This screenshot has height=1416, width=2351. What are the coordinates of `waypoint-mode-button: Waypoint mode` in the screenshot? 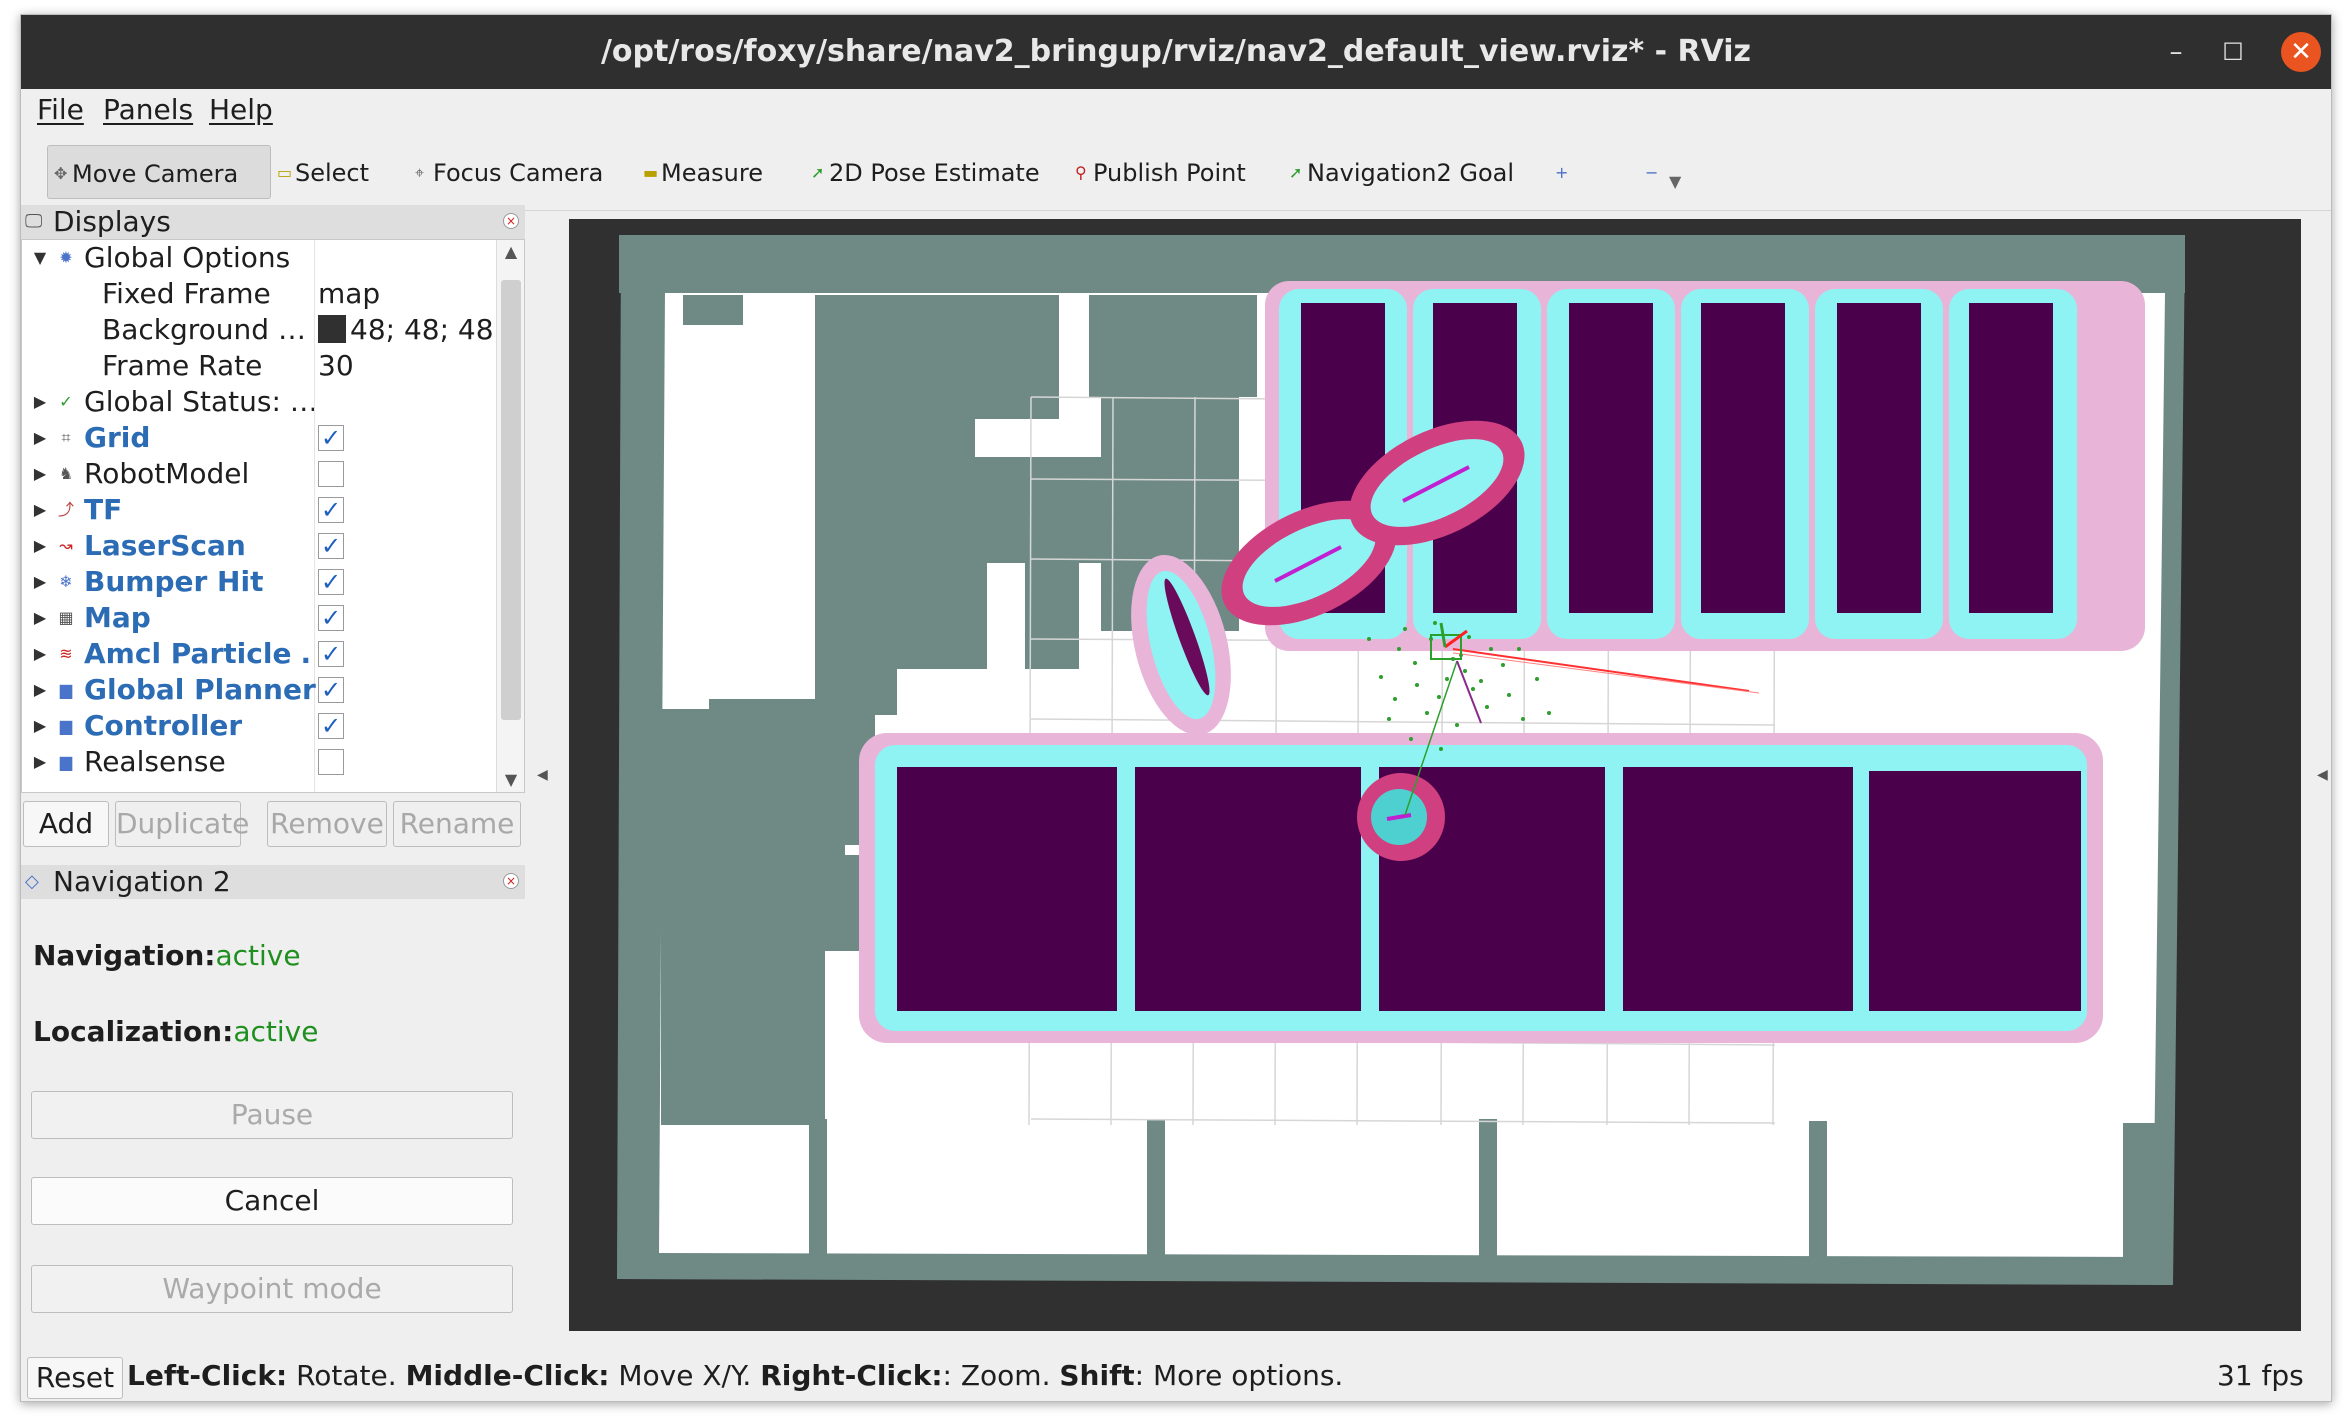 It's located at (272, 1289).